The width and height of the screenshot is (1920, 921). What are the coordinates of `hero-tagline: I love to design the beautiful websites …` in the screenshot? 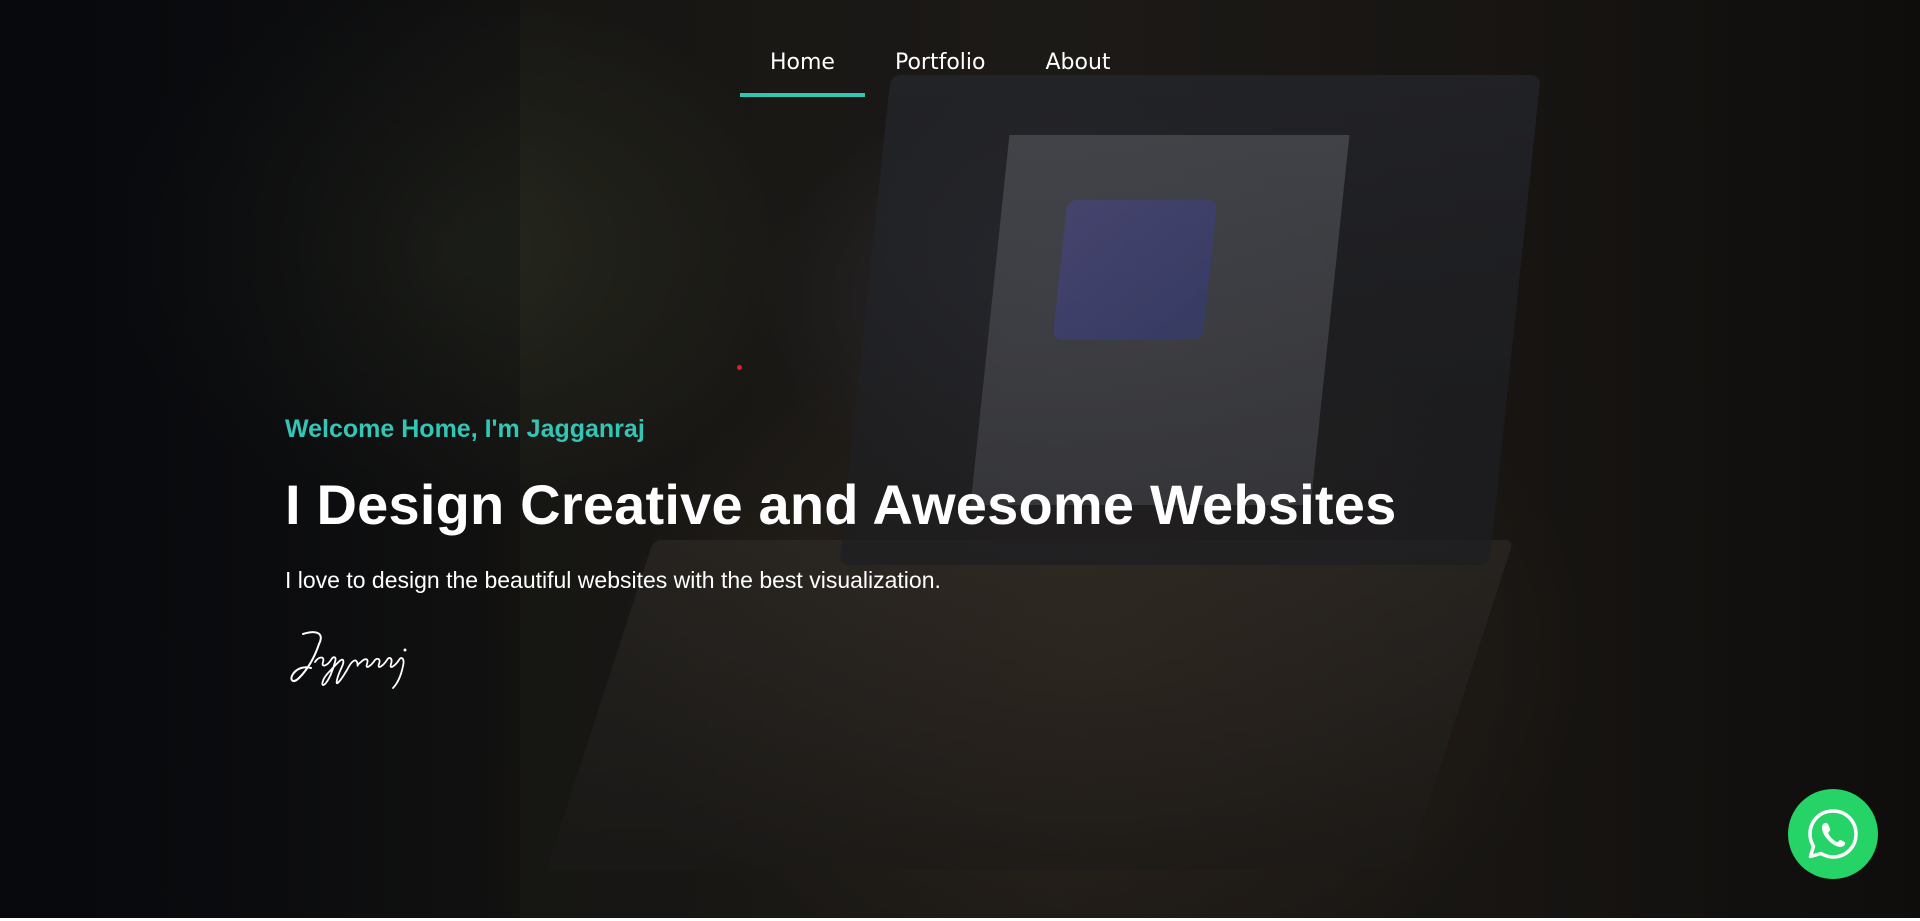 It's located at (613, 580).